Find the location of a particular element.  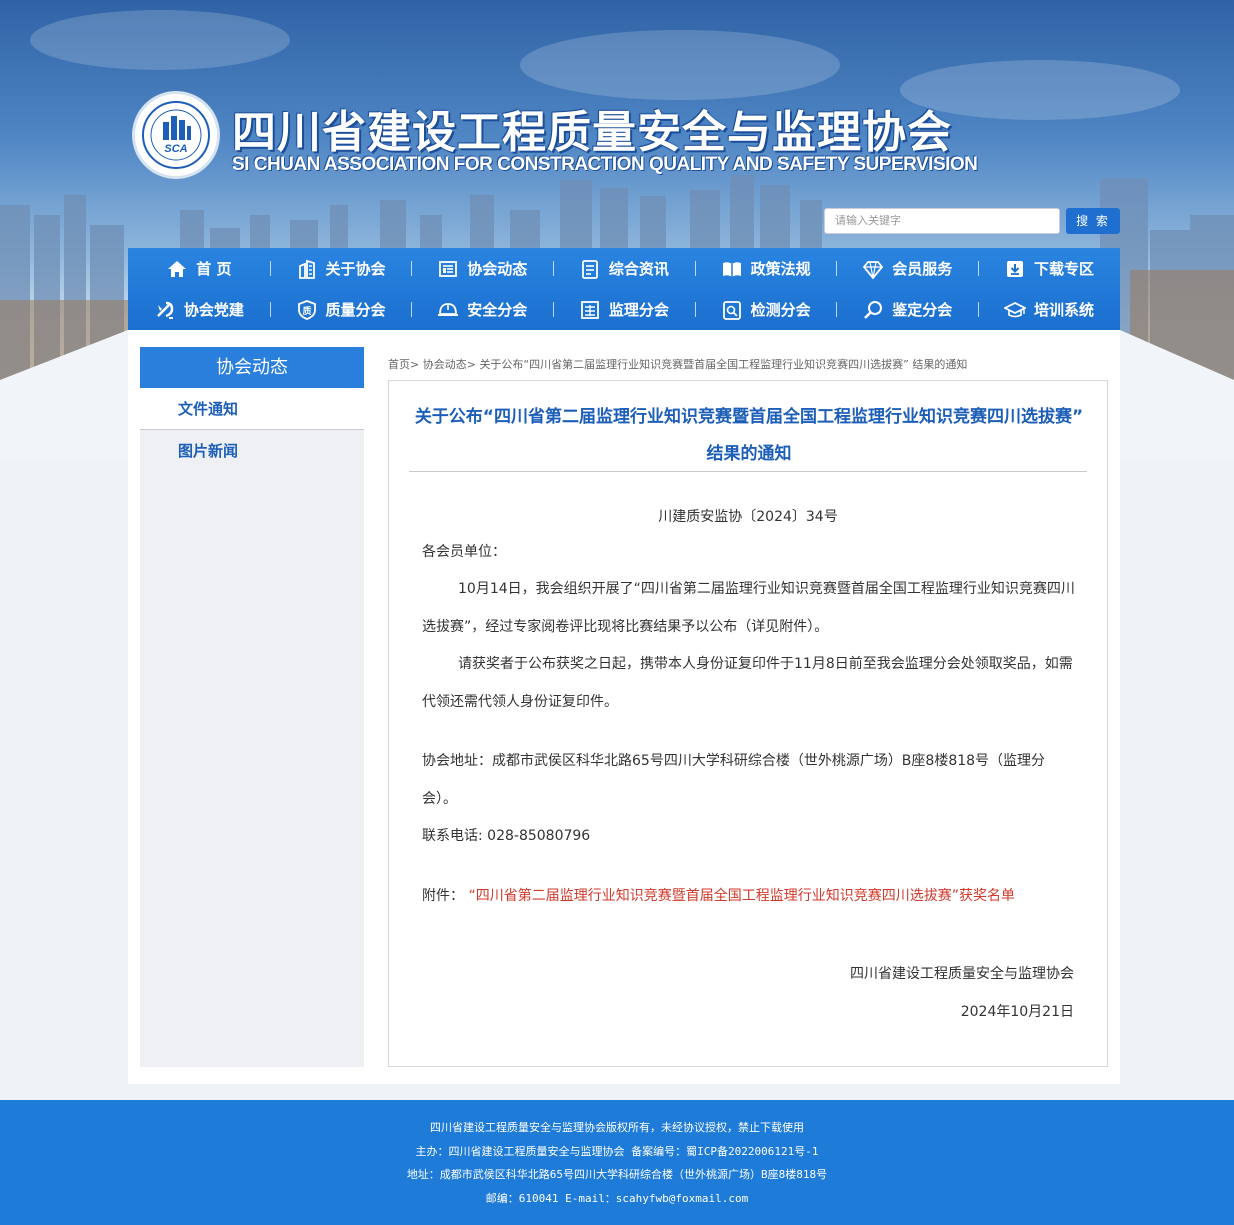

breadcrumb-section: 协会动态 is located at coordinates (445, 364).